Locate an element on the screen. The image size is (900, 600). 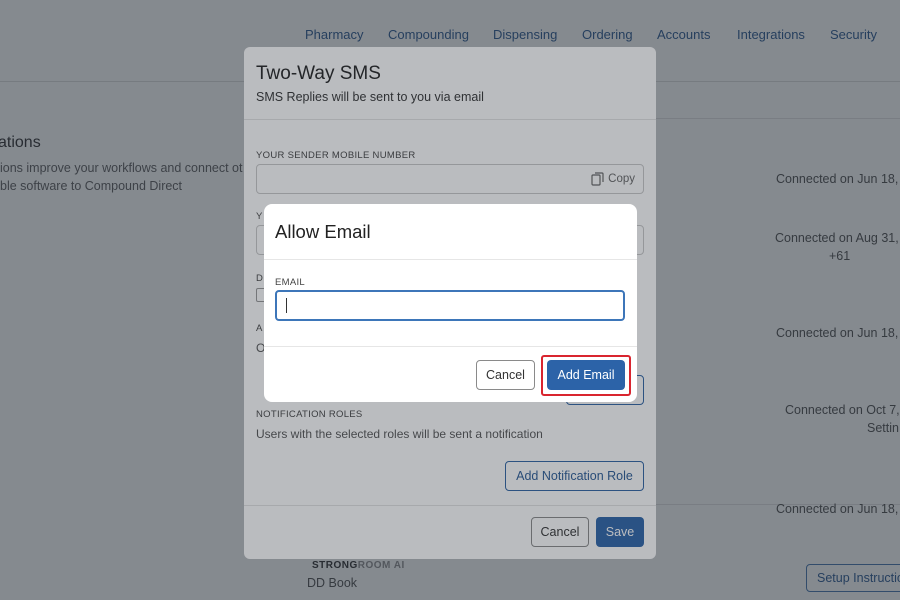
allow-email-dialog: Allow Email EMAIL Cancel Add Email is located at coordinates (450, 303).